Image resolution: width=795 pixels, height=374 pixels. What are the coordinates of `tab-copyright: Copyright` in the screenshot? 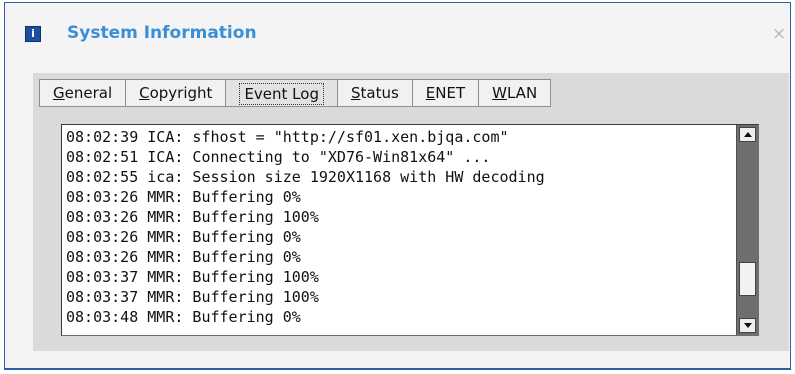 It's located at (175, 93).